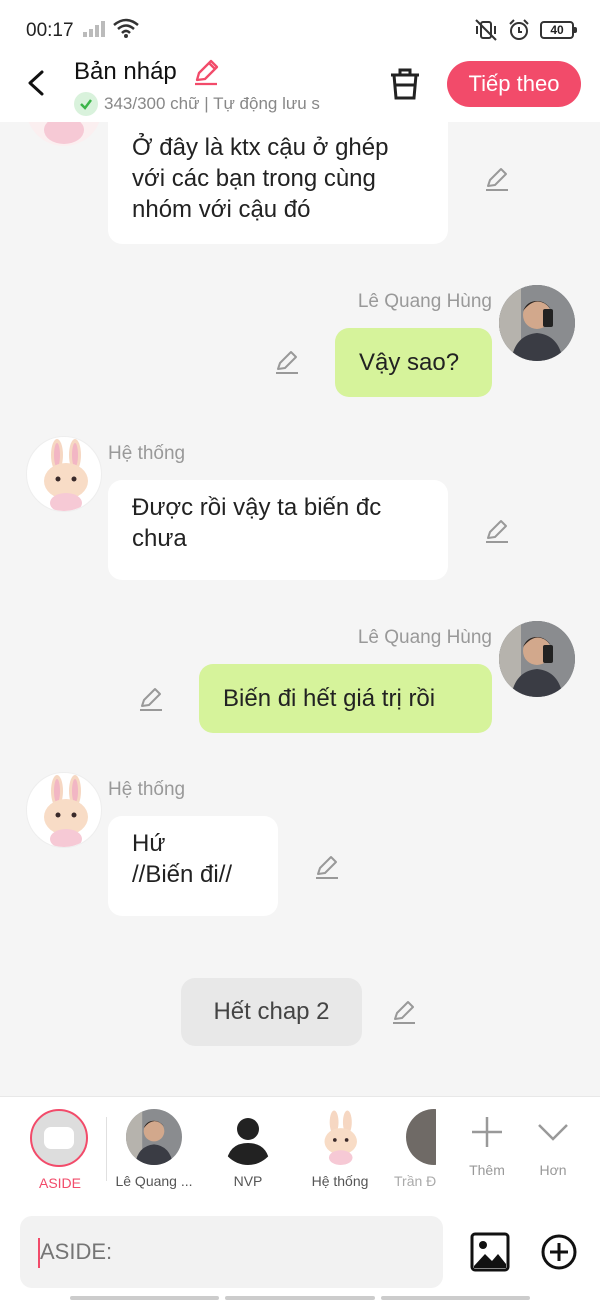 This screenshot has width=600, height=1300. I want to click on word-count-line: 343/300 chữ | Tự động lưu s, so click(217, 104).